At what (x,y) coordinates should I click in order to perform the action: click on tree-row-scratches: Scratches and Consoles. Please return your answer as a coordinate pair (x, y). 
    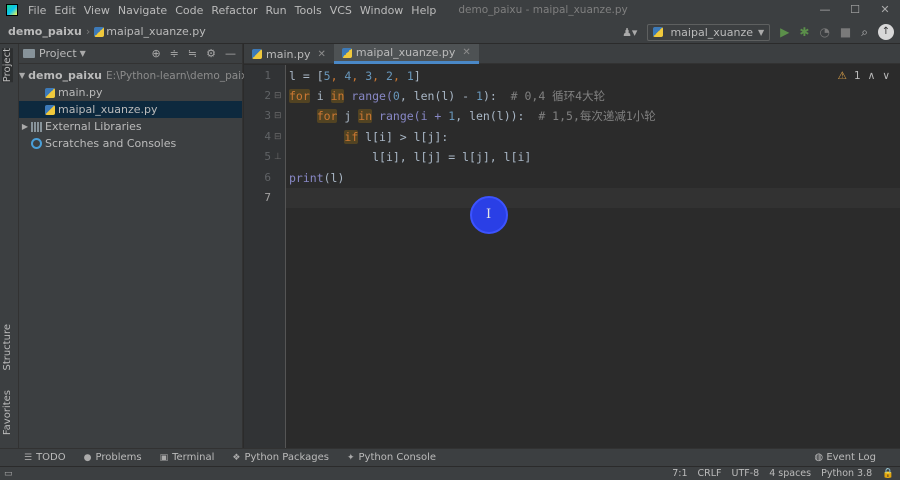
    Looking at the image, I should click on (130, 143).